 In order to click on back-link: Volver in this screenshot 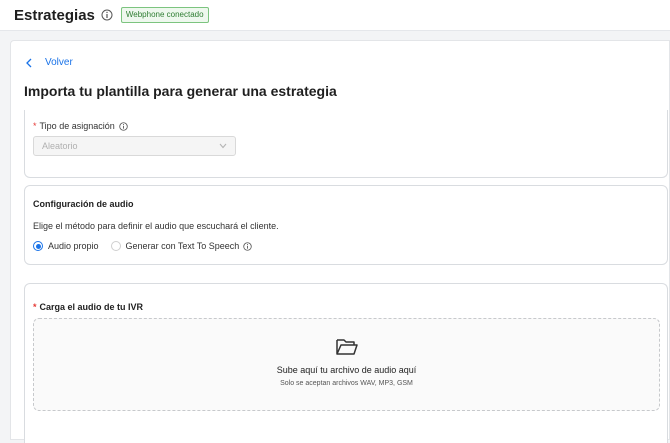, I will do `click(49, 62)`.